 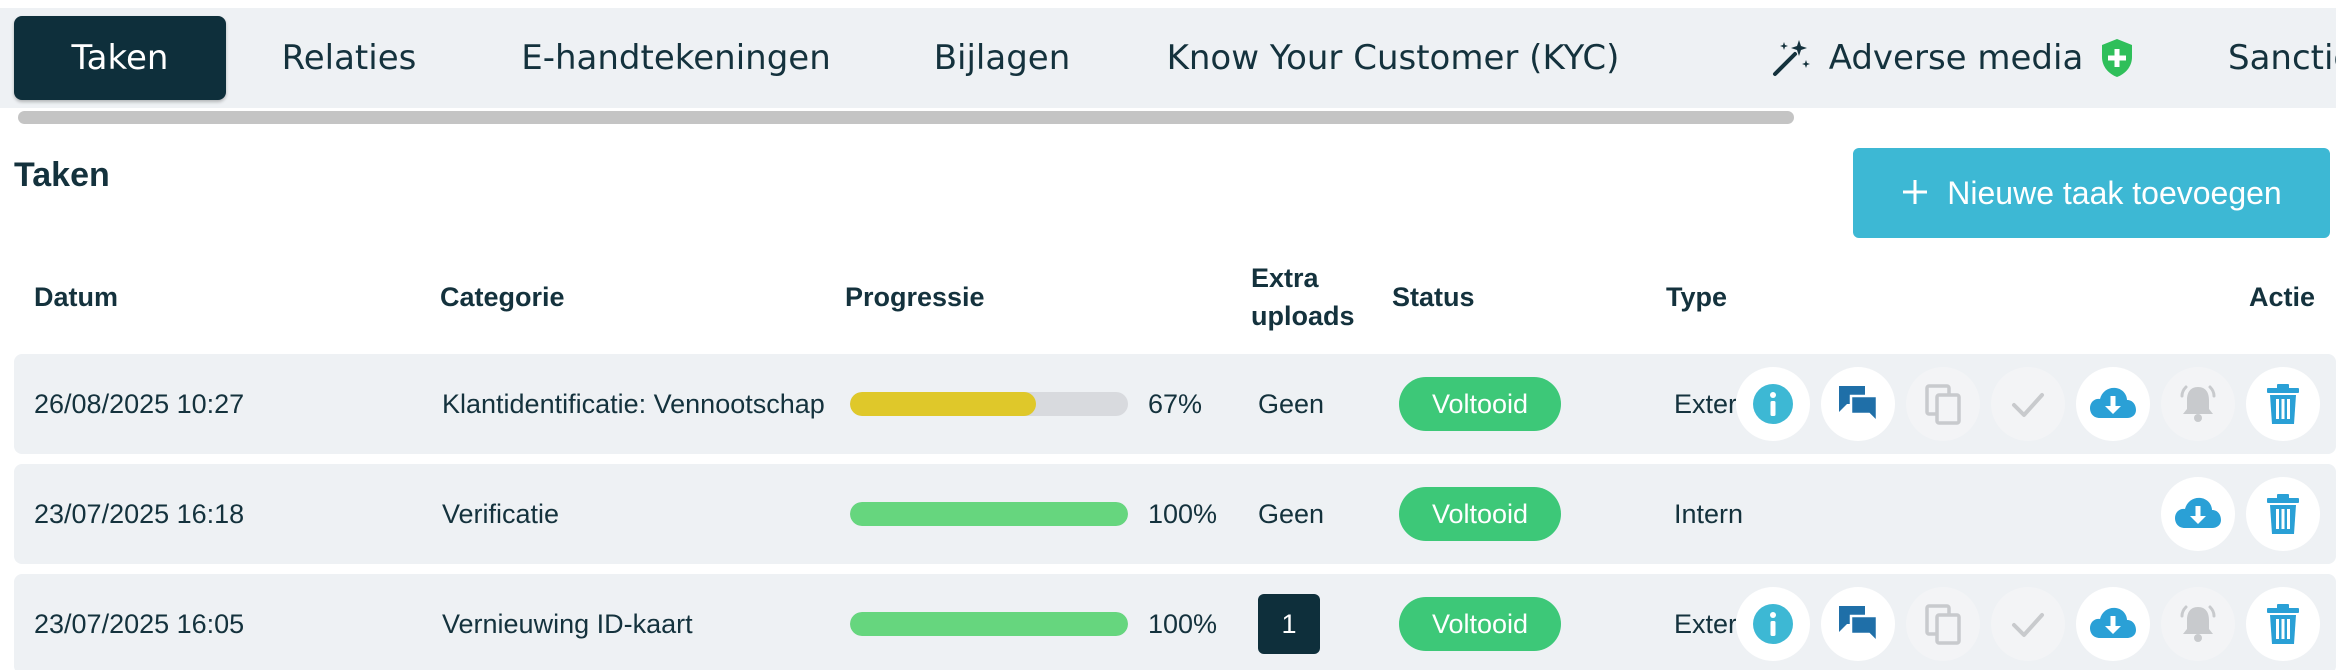 What do you see at coordinates (2117, 58) in the screenshot?
I see `shield-plus-icon` at bounding box center [2117, 58].